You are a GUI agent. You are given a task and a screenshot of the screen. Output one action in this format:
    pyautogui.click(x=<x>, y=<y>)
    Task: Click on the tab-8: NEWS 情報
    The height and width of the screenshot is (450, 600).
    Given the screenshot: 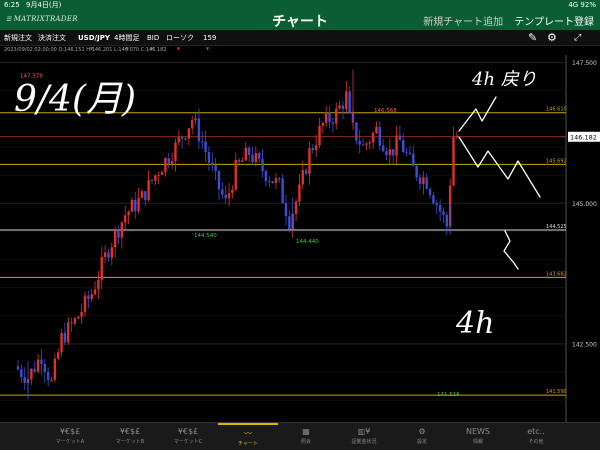 What is the action you would take?
    pyautogui.click(x=478, y=436)
    